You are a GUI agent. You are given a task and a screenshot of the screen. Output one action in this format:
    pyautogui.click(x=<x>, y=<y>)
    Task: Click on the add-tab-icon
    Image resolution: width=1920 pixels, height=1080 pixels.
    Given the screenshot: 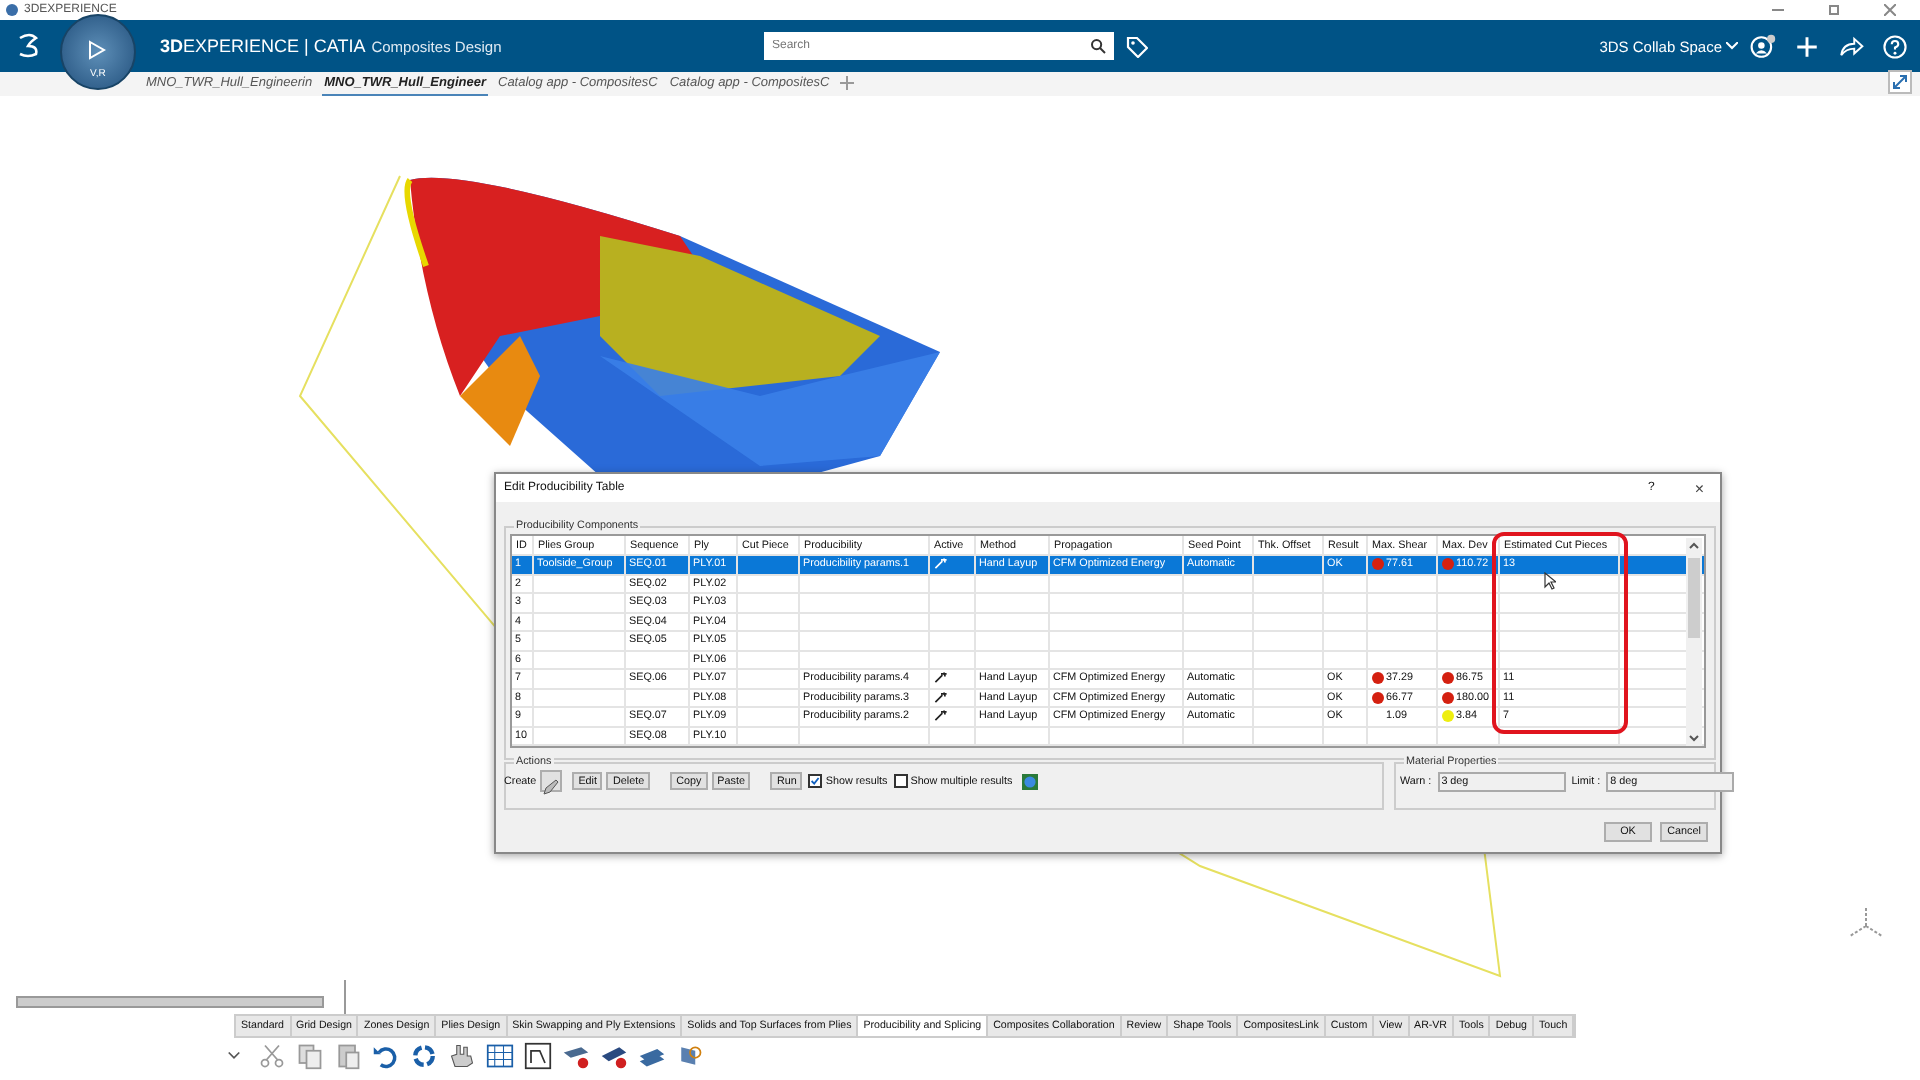 What is the action you would take?
    pyautogui.click(x=846, y=83)
    